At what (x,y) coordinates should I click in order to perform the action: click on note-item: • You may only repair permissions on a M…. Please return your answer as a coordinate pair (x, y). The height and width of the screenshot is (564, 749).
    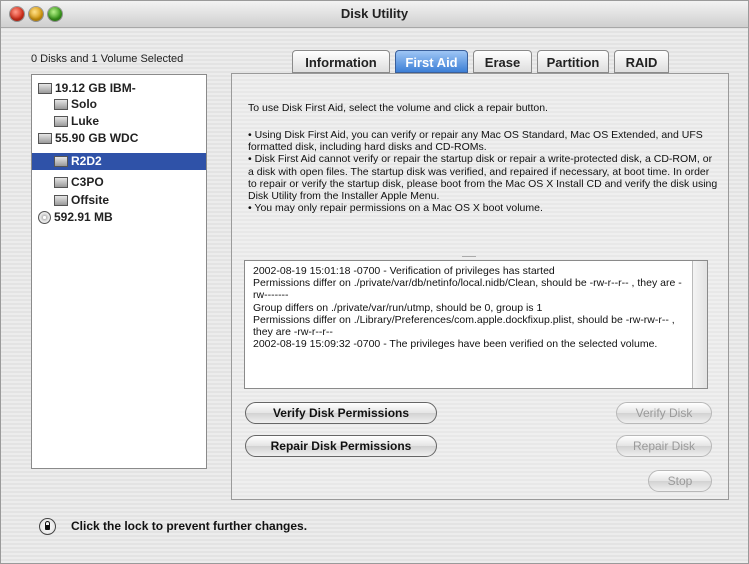
    Looking at the image, I should click on (395, 208).